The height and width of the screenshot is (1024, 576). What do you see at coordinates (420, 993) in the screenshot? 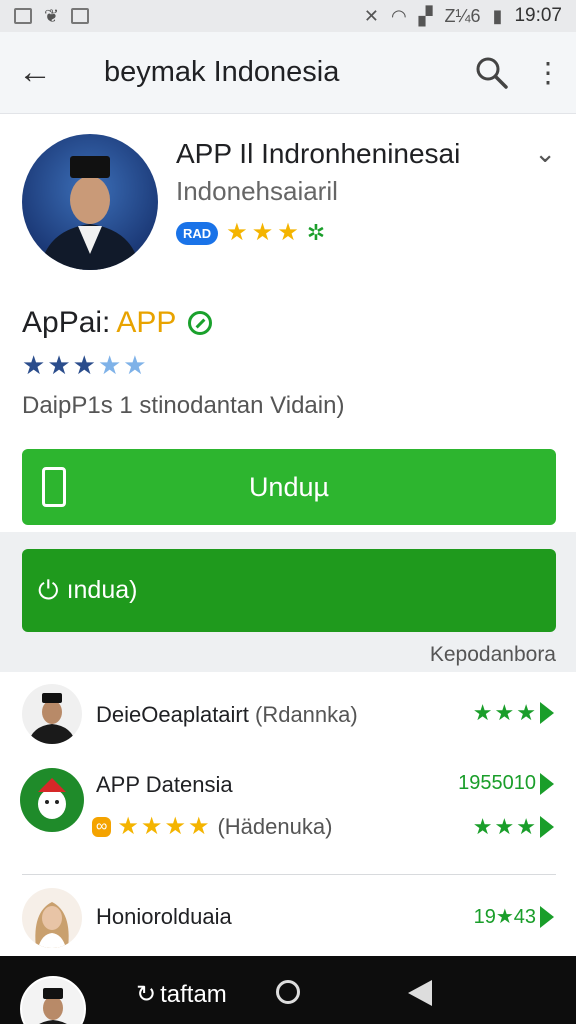
I see `back-button` at bounding box center [420, 993].